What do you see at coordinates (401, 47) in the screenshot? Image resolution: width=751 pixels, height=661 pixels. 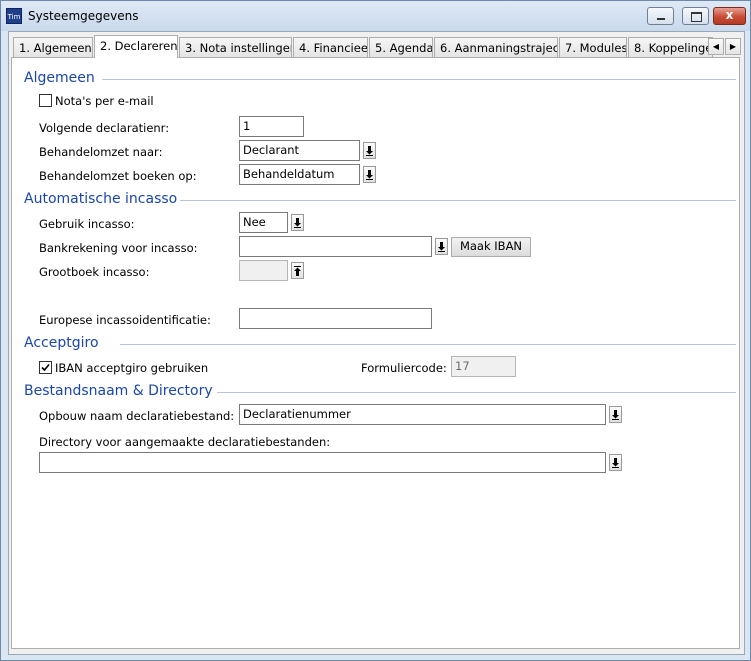 I see `tab-agenda: 5. Agenda` at bounding box center [401, 47].